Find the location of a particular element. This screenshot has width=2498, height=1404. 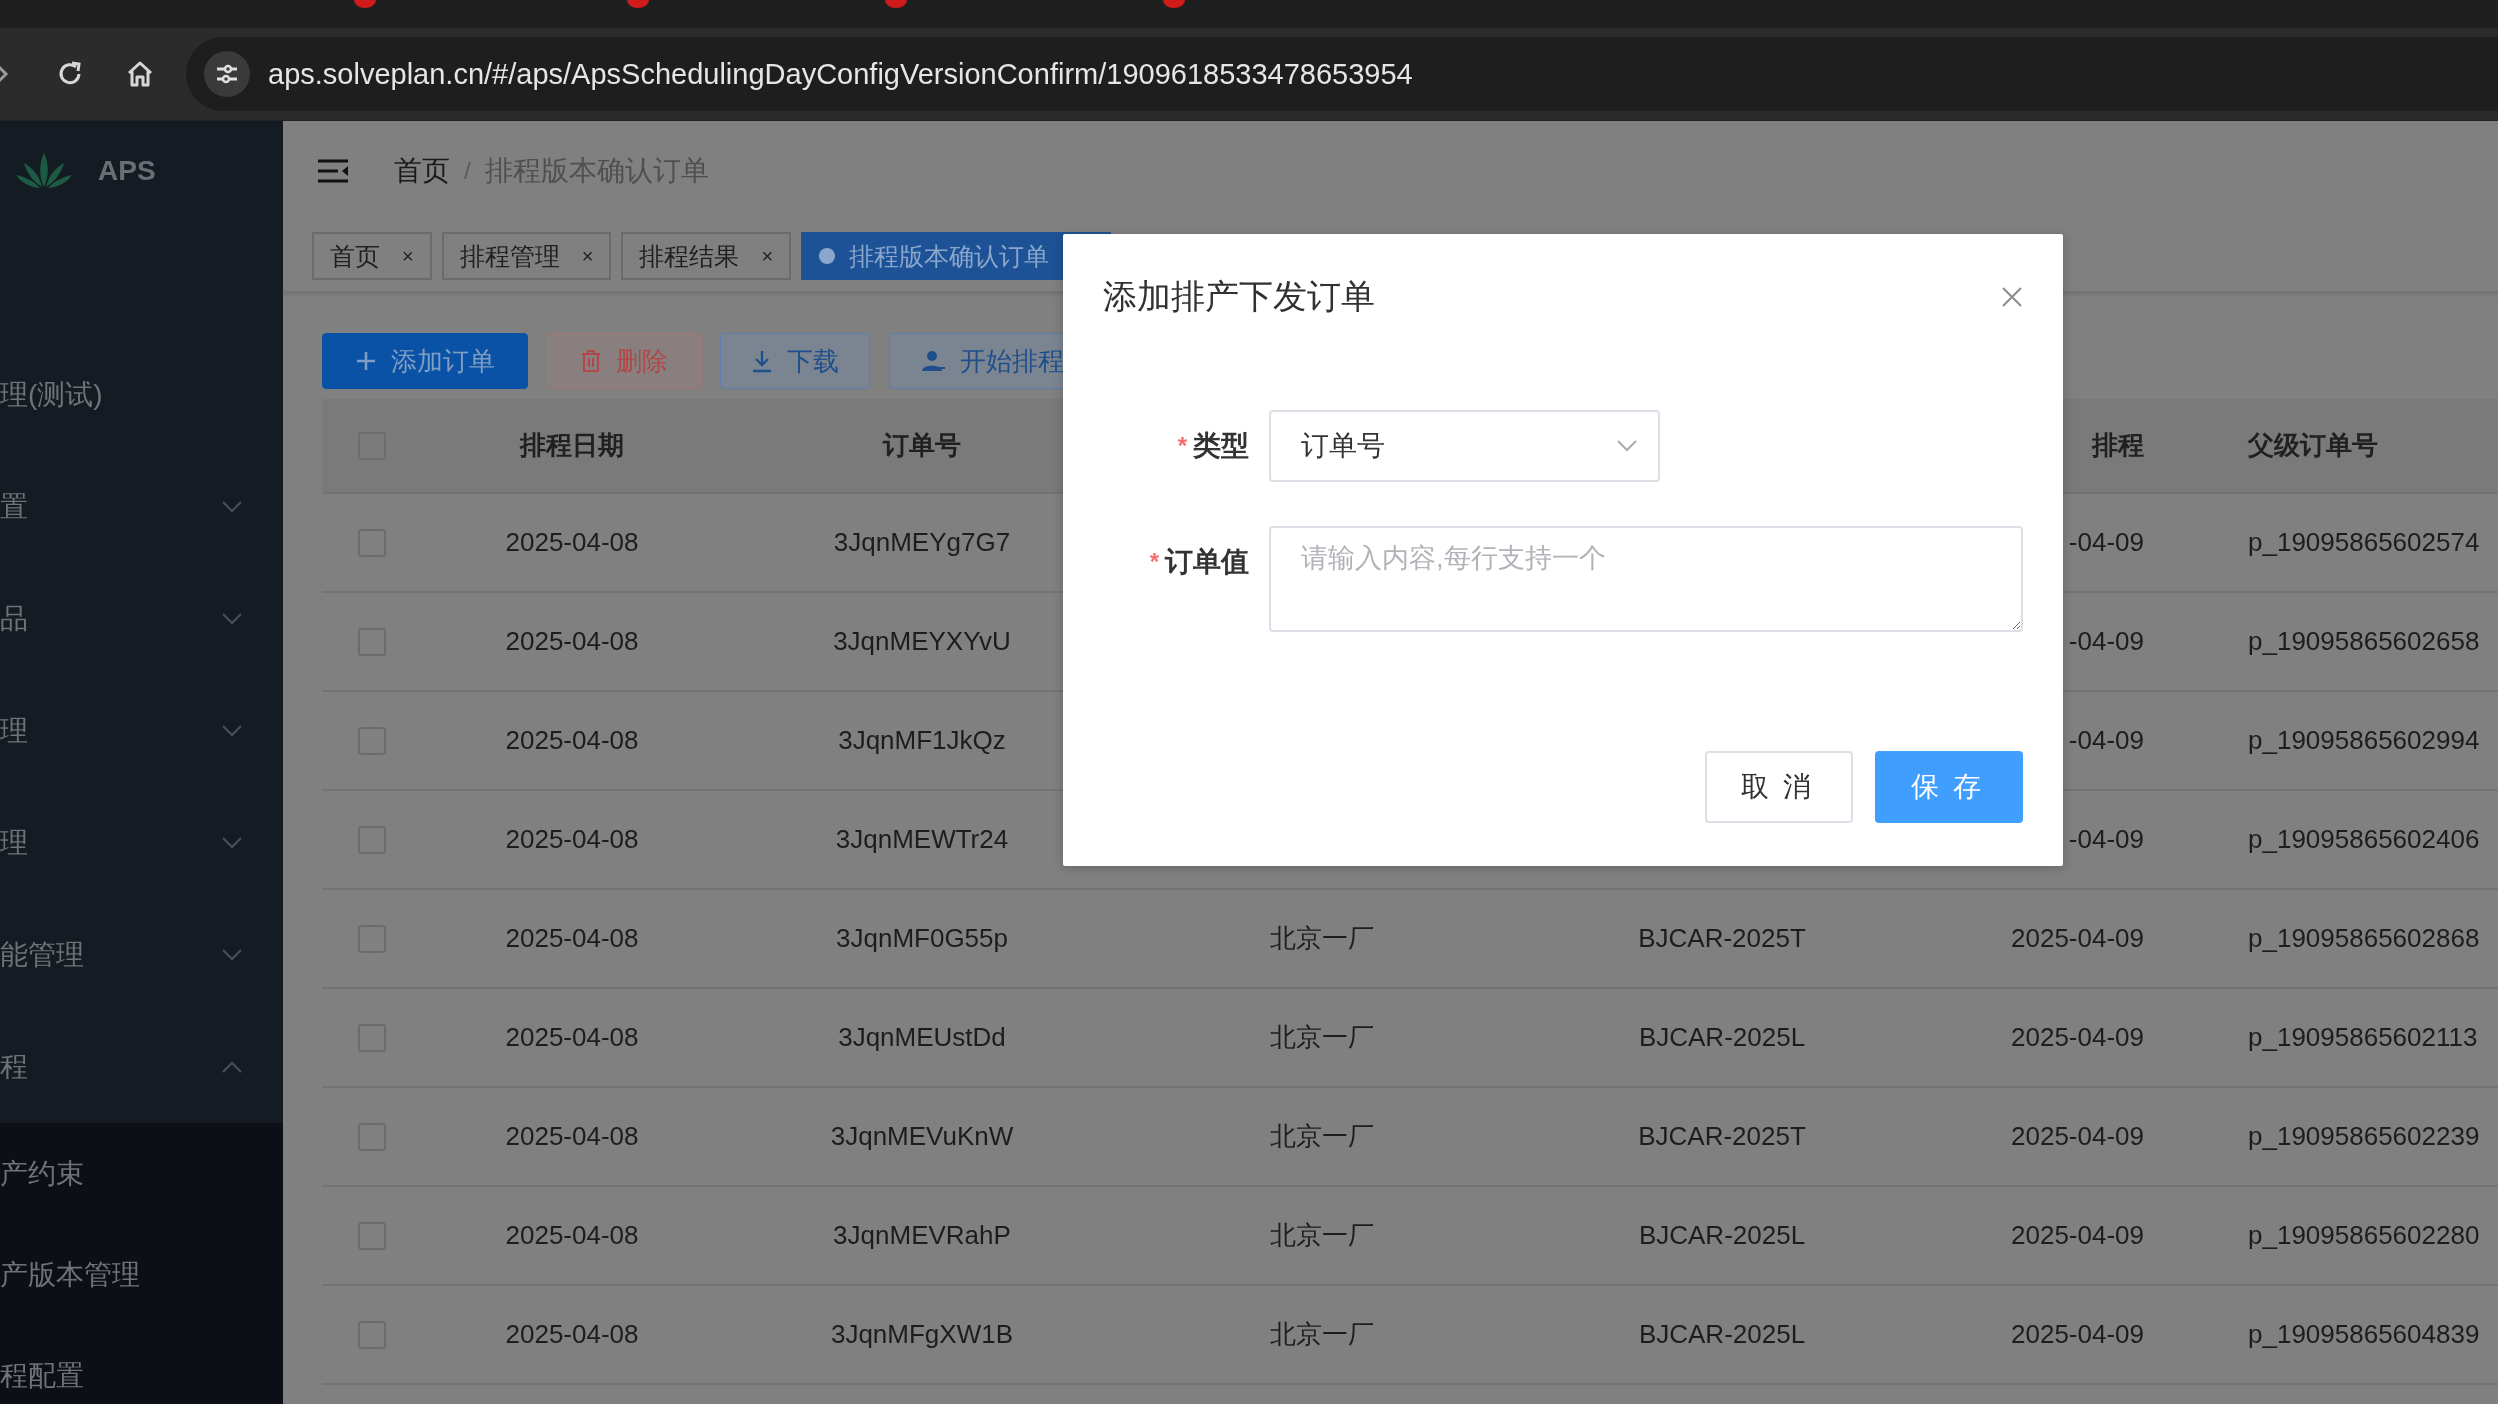

table-cell: 3JqnMF1JkQz is located at coordinates (922, 740).